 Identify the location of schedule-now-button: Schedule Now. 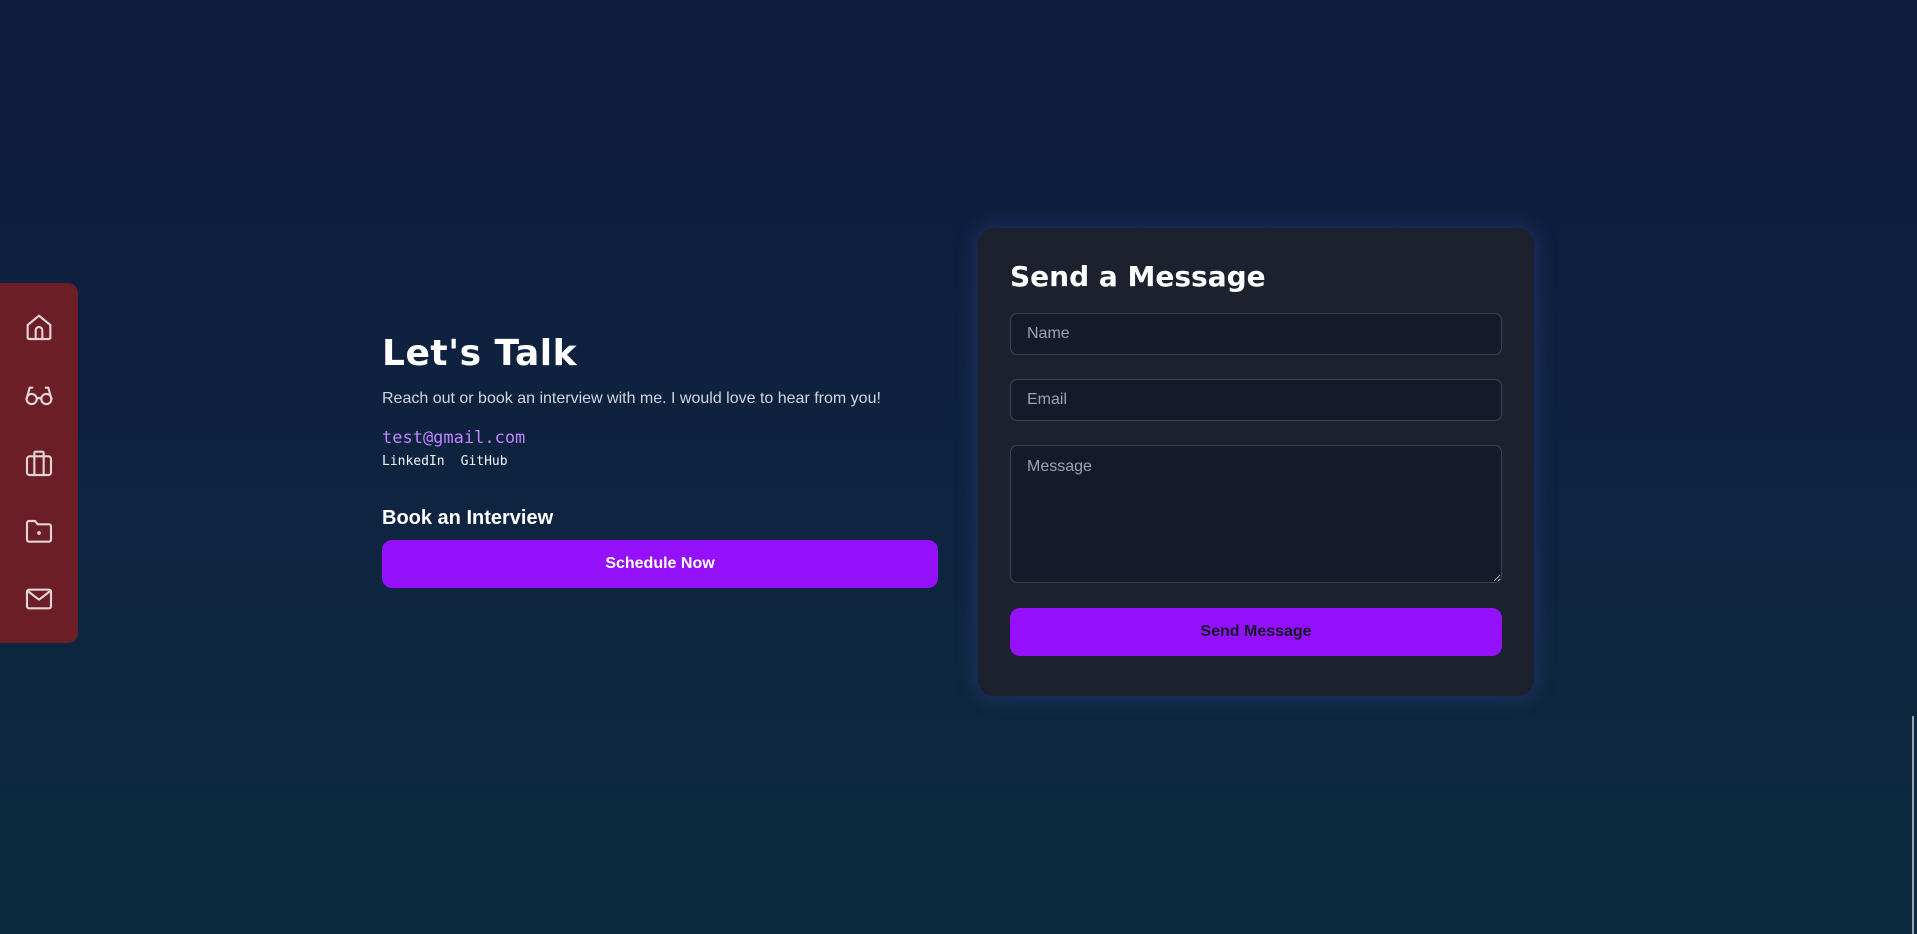
(660, 564).